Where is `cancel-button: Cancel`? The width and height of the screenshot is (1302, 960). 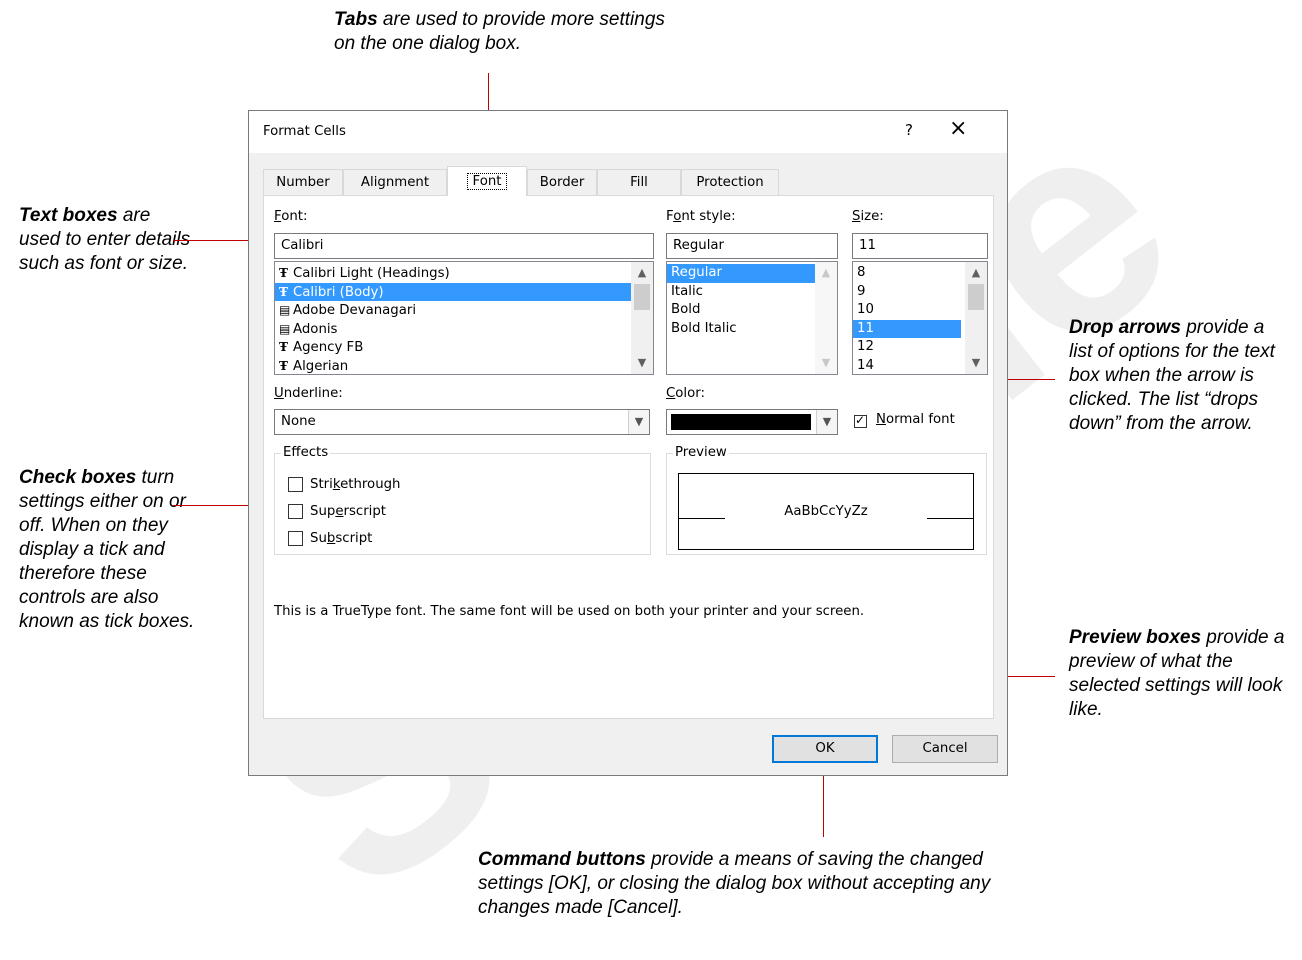
cancel-button: Cancel is located at coordinates (945, 749).